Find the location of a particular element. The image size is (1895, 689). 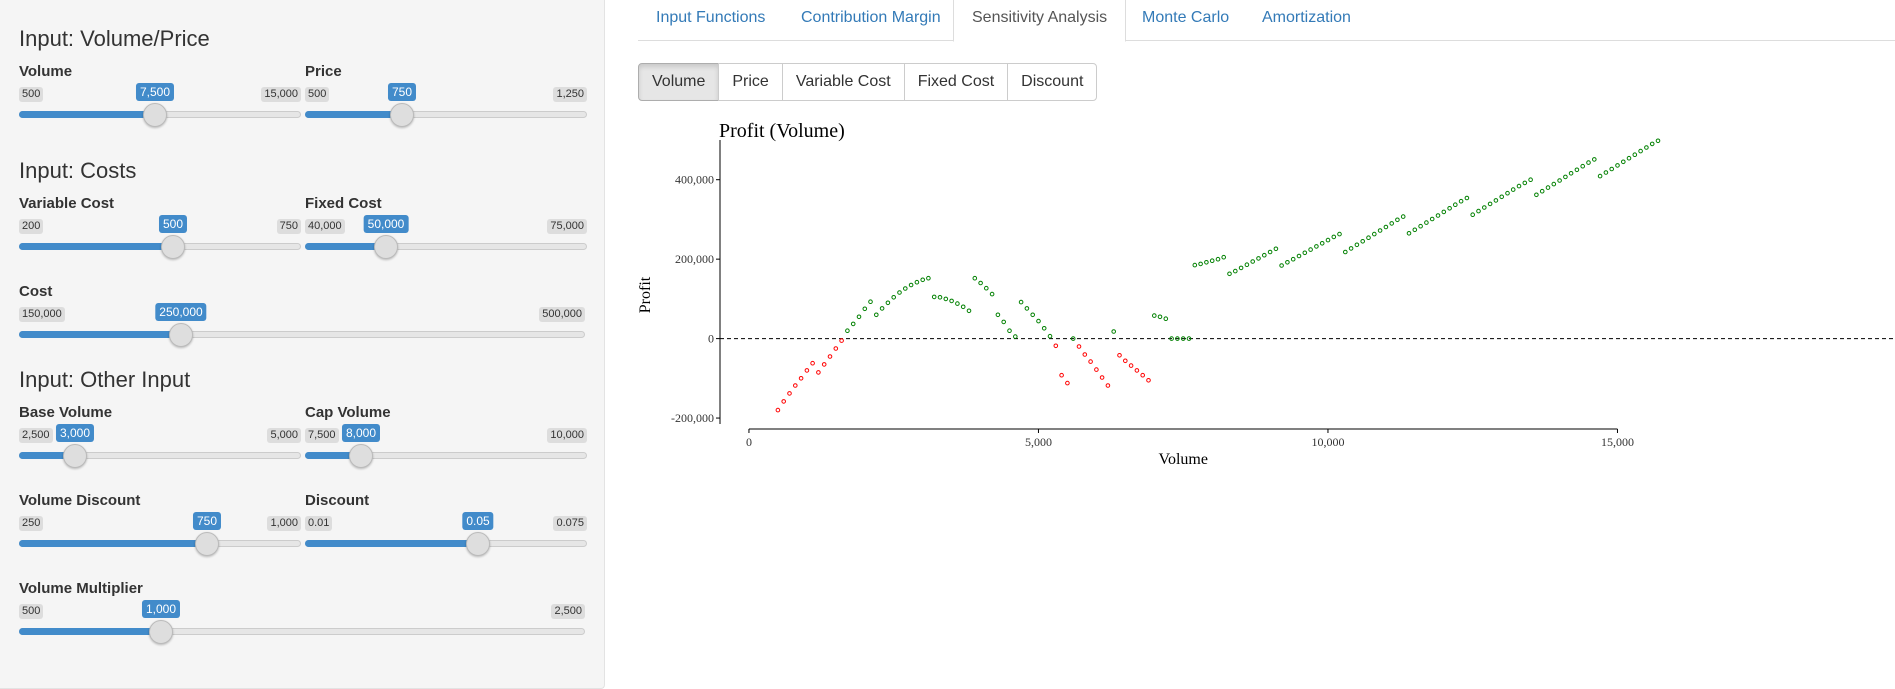

variable-cost-button: Variable Cost is located at coordinates (843, 82).